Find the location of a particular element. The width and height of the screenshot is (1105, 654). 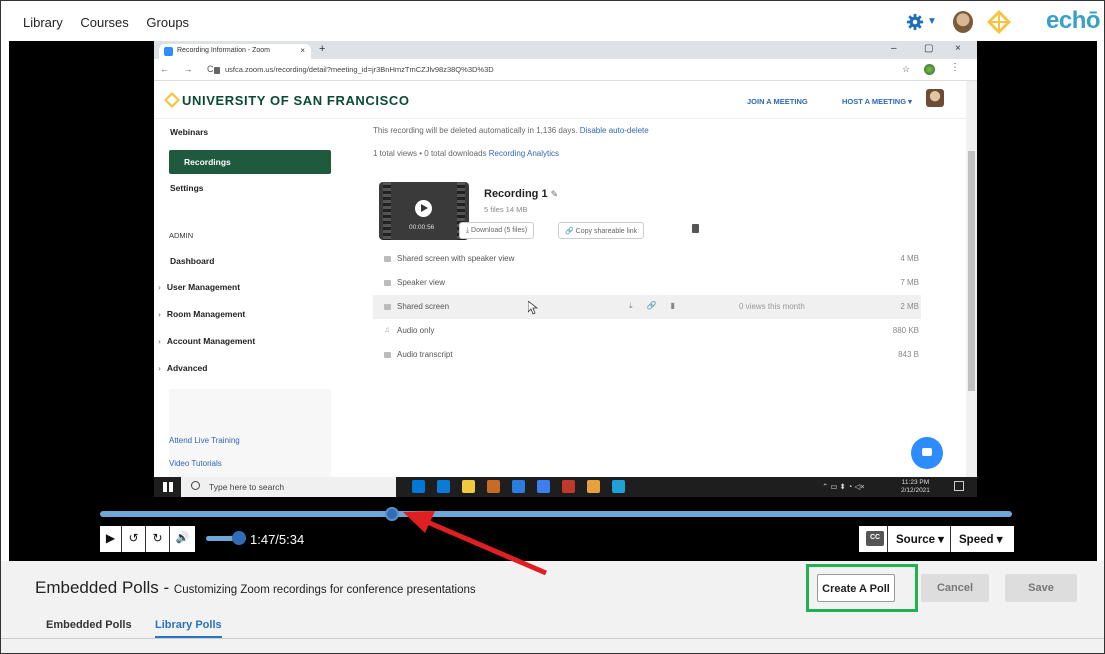

browser-tab-title: Recording Information - Zoom is located at coordinates (223, 50).